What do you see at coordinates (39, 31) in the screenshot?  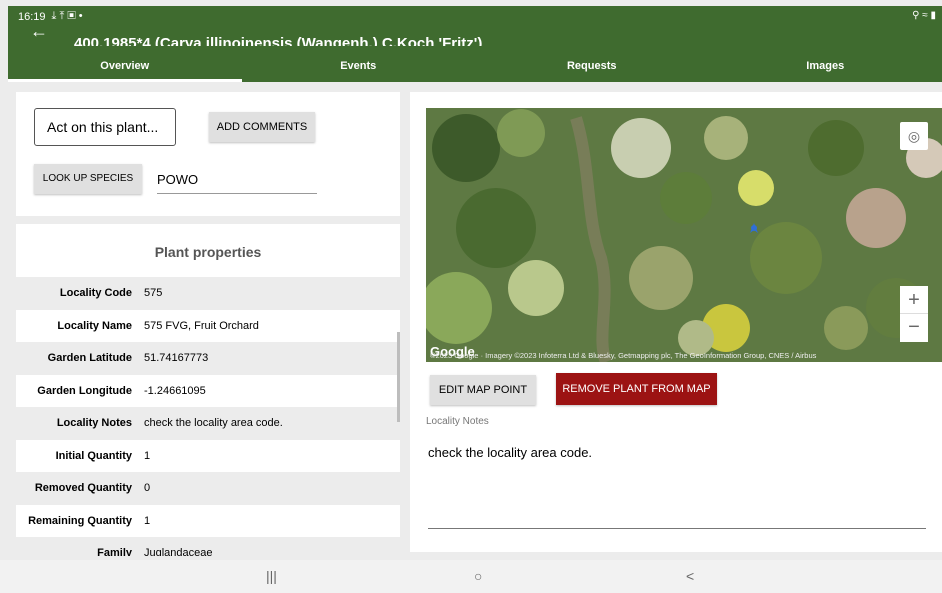 I see `back-arrow-icon: ←` at bounding box center [39, 31].